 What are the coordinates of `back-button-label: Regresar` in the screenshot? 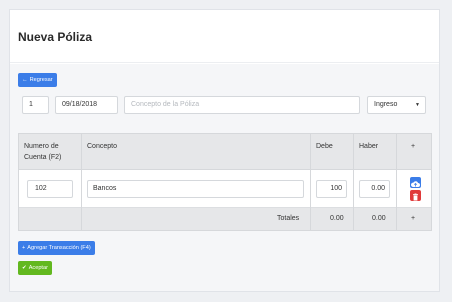 It's located at (41, 80).